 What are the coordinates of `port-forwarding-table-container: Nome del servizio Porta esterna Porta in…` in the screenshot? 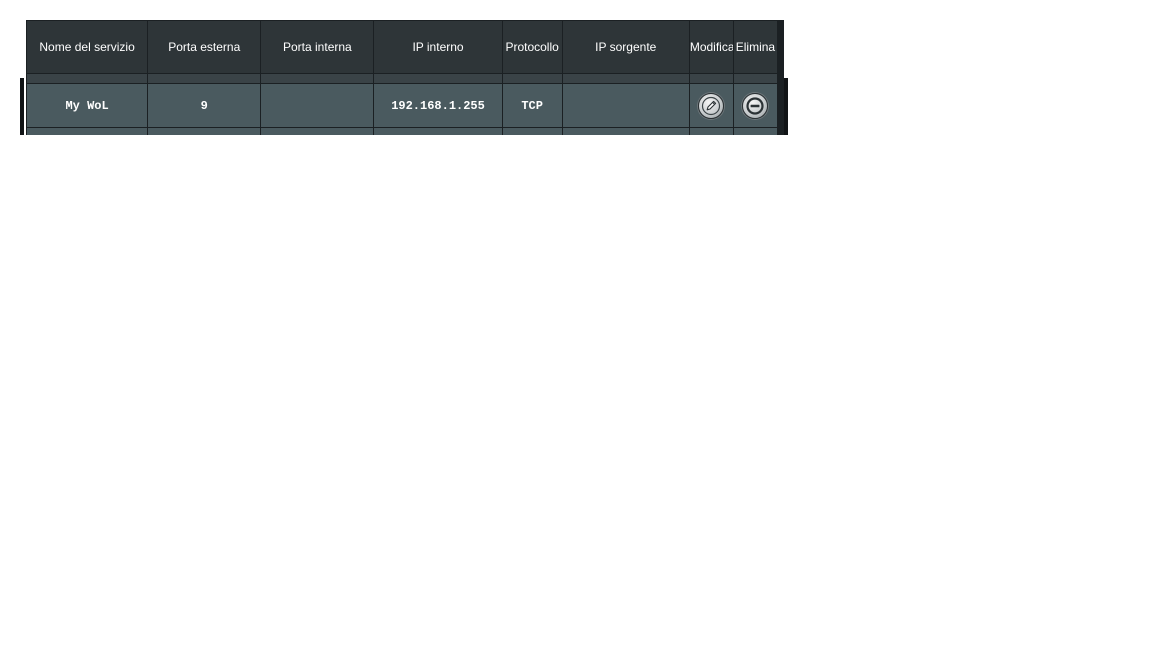 It's located at (405, 77).